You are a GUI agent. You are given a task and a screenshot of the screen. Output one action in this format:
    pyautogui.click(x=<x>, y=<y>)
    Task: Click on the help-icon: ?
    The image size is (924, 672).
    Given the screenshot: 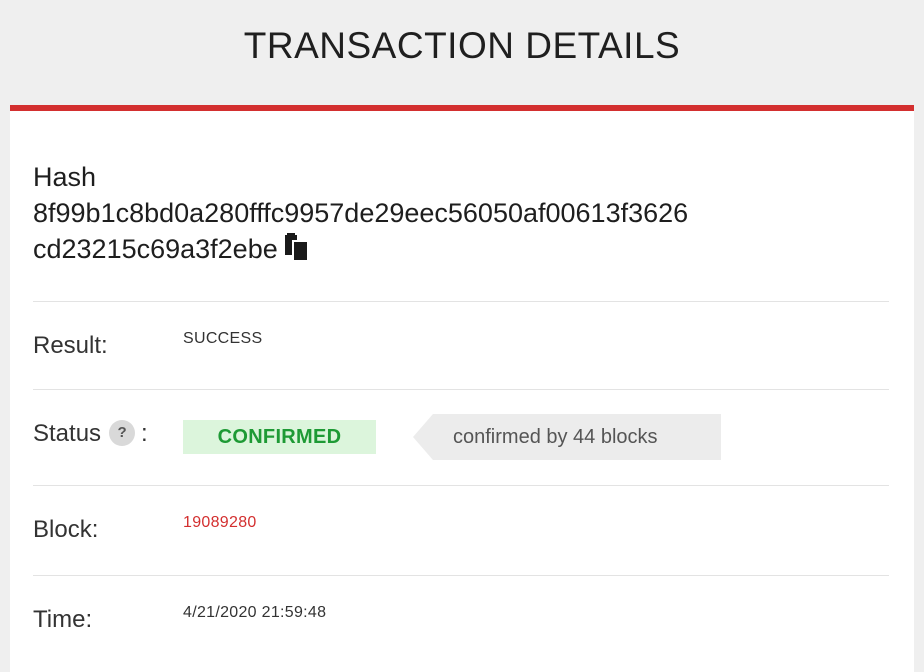 What is the action you would take?
    pyautogui.click(x=122, y=433)
    